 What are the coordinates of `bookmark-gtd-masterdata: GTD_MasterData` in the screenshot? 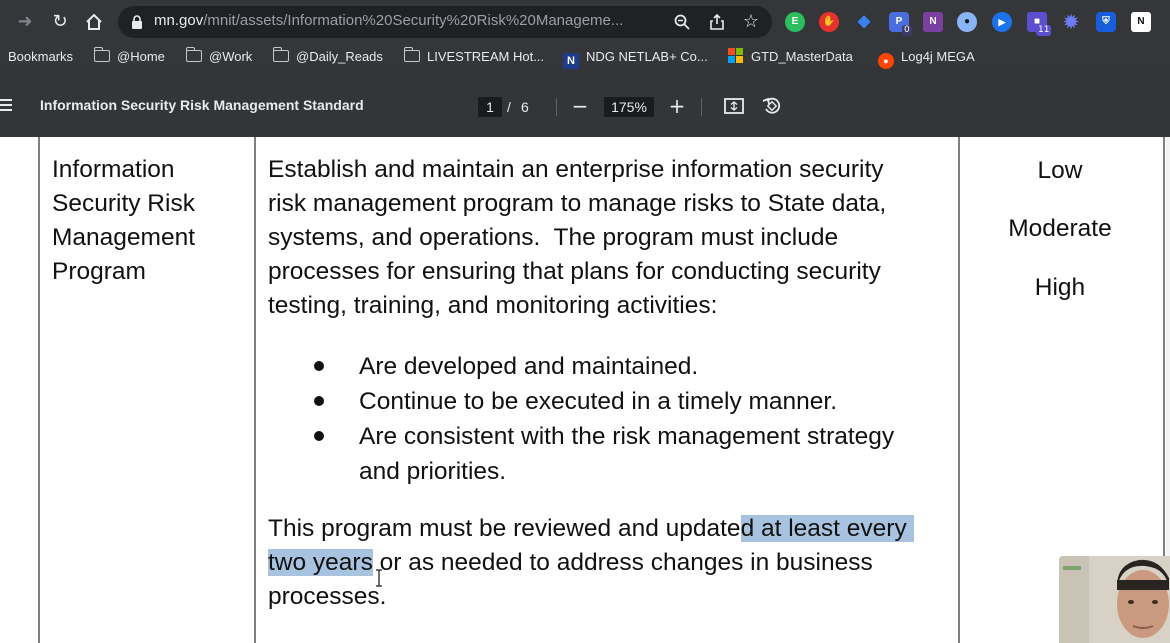 It's located at (790, 57).